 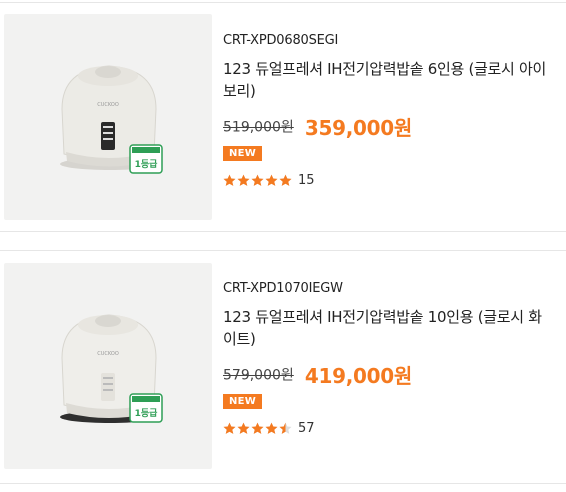 What do you see at coordinates (283, 483) in the screenshot?
I see `bottom-divider` at bounding box center [283, 483].